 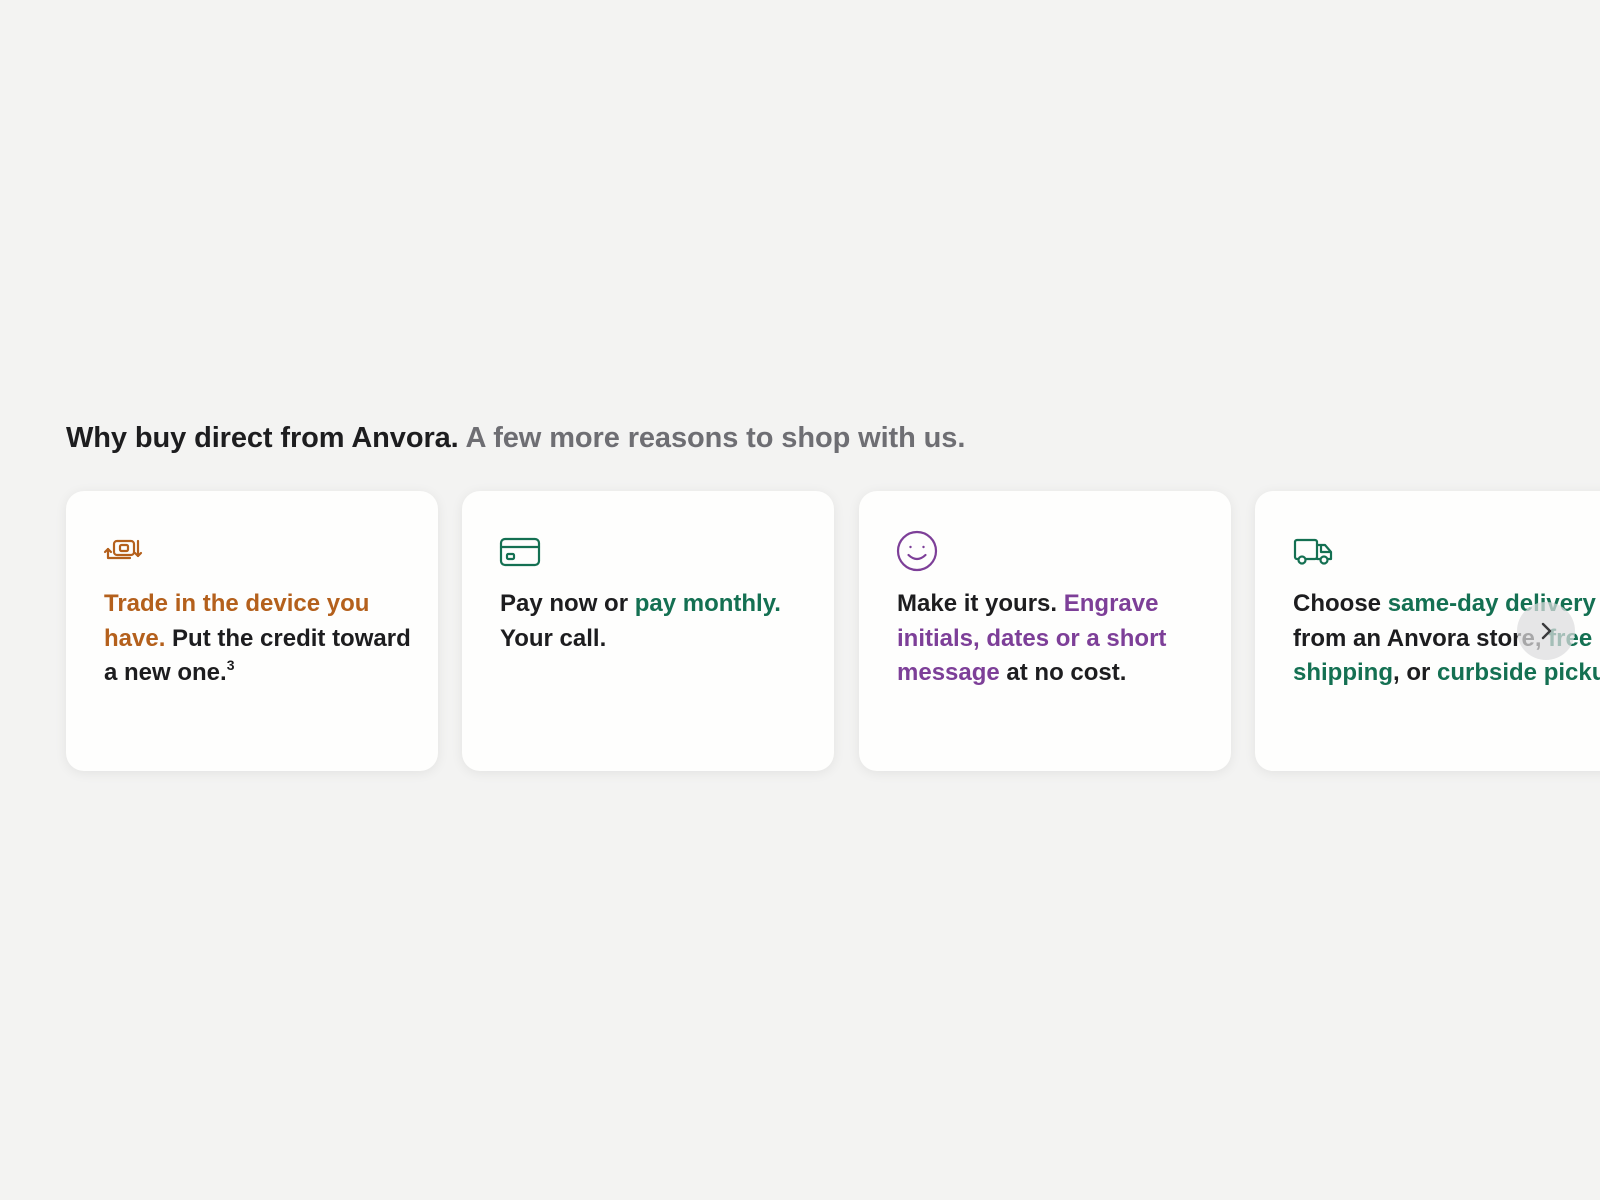 I want to click on section-title: Why buy direct from Anvora., so click(x=262, y=438).